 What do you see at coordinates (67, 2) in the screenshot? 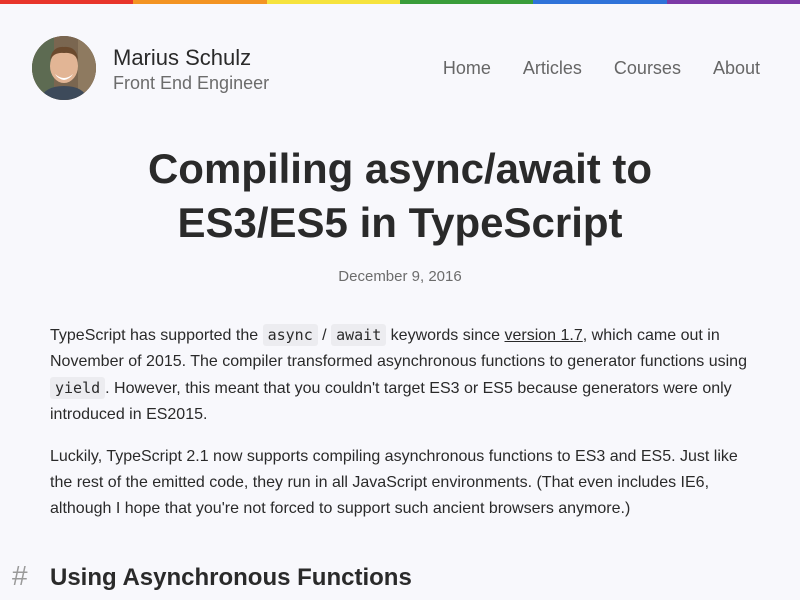
I see `rainbow-red` at bounding box center [67, 2].